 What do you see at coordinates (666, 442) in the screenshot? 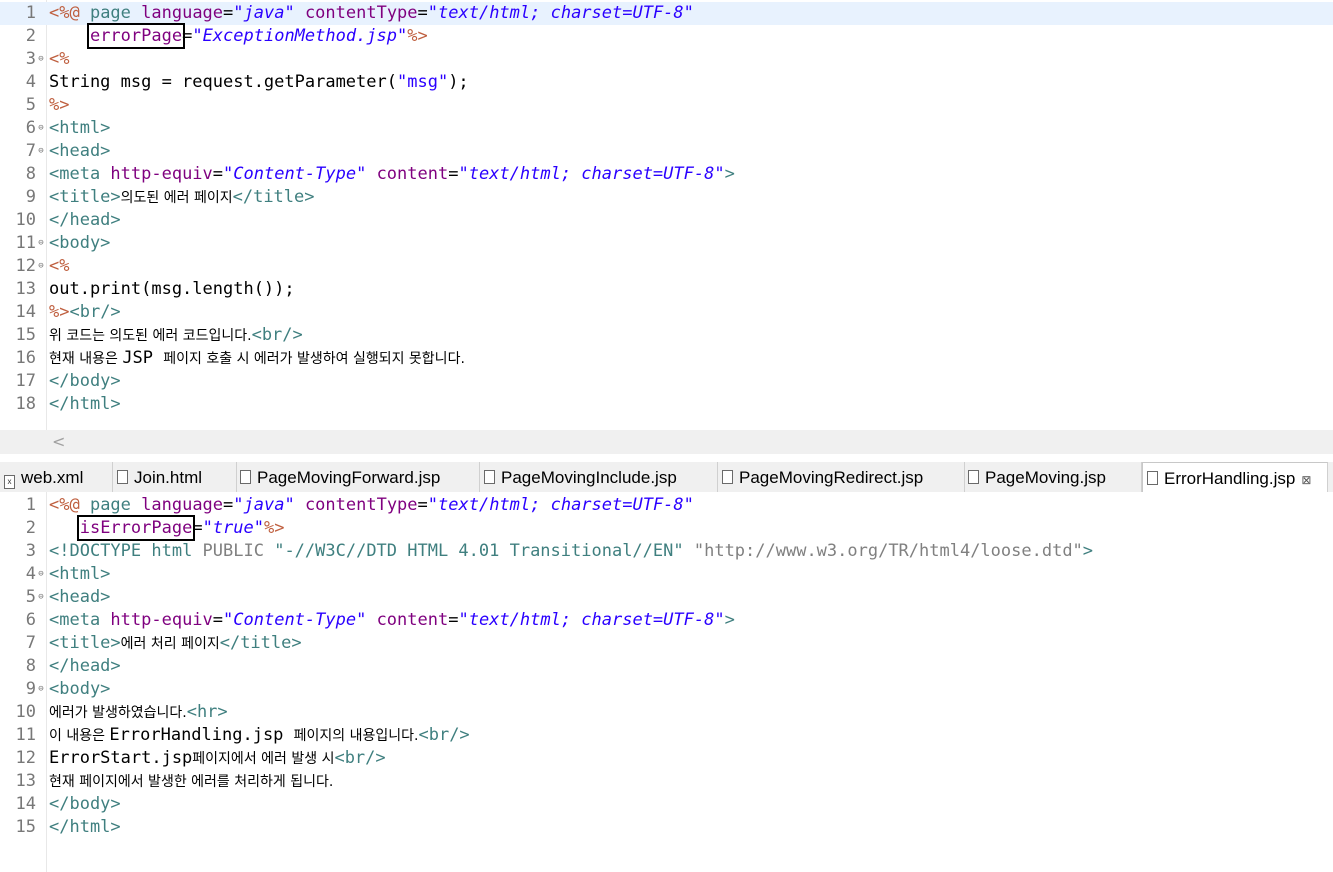
I see `horizontal-scrollbar: <` at bounding box center [666, 442].